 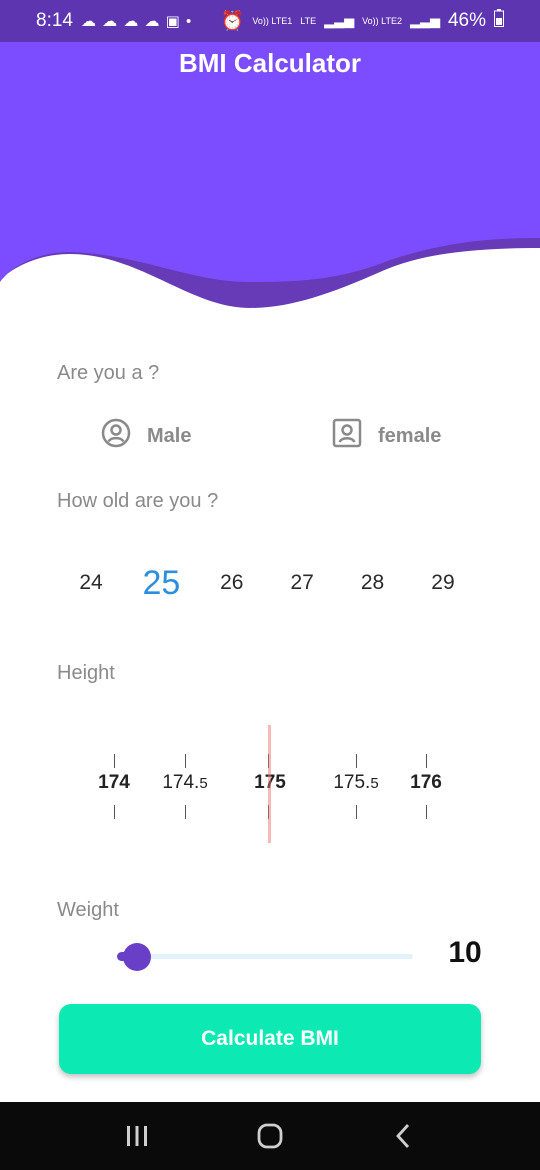 What do you see at coordinates (108, 373) in the screenshot?
I see `gender-label: Are you a ?` at bounding box center [108, 373].